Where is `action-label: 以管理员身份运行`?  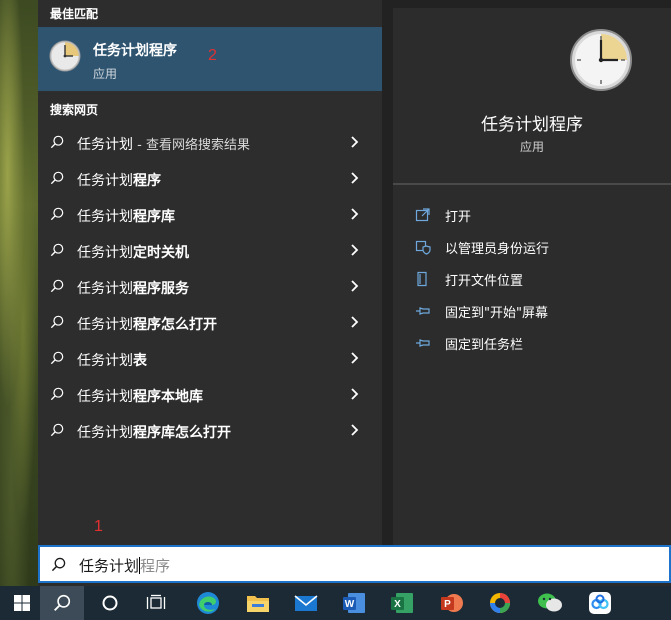 action-label: 以管理员身份运行 is located at coordinates (497, 249).